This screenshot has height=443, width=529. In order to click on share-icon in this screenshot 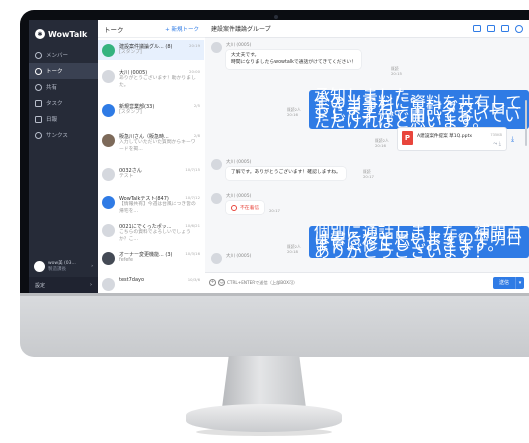, I will do `click(38, 87)`.